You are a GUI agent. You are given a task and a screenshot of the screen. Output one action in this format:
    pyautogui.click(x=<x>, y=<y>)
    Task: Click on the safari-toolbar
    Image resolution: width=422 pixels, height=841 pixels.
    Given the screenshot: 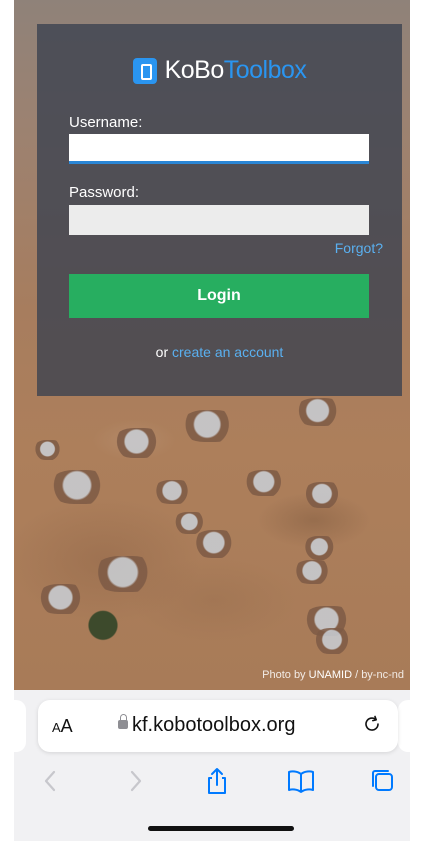 What is the action you would take?
    pyautogui.click(x=212, y=784)
    